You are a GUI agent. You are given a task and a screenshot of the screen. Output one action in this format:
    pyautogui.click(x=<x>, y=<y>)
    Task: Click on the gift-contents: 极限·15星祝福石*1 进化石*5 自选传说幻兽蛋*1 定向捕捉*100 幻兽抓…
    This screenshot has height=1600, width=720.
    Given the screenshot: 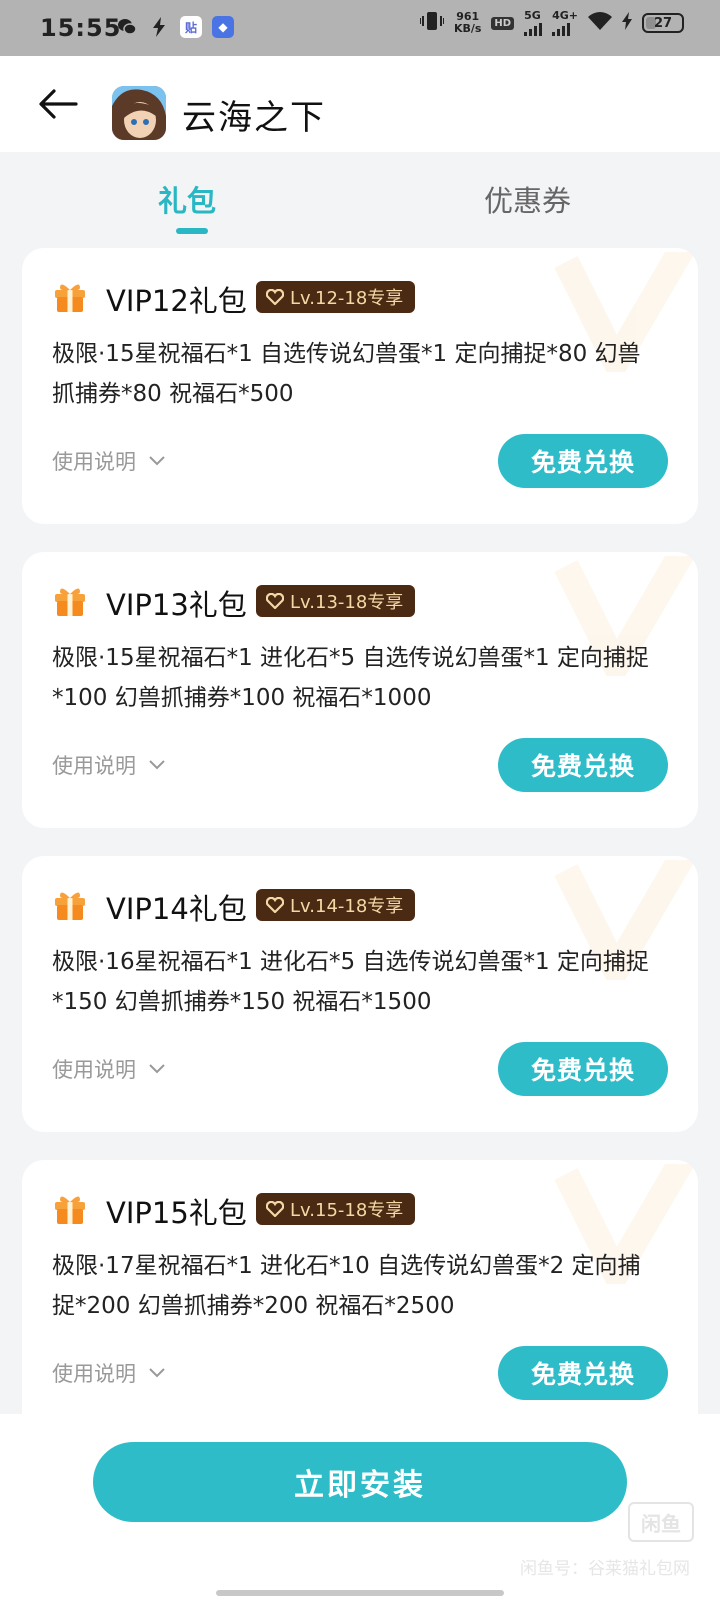 What is the action you would take?
    pyautogui.click(x=350, y=678)
    